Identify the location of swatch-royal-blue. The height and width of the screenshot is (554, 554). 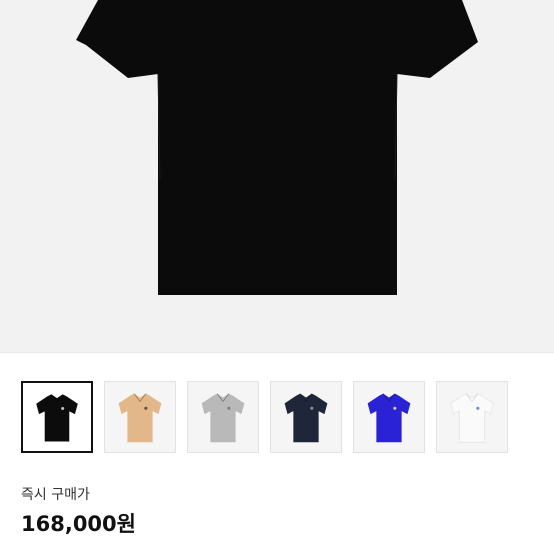
(389, 417).